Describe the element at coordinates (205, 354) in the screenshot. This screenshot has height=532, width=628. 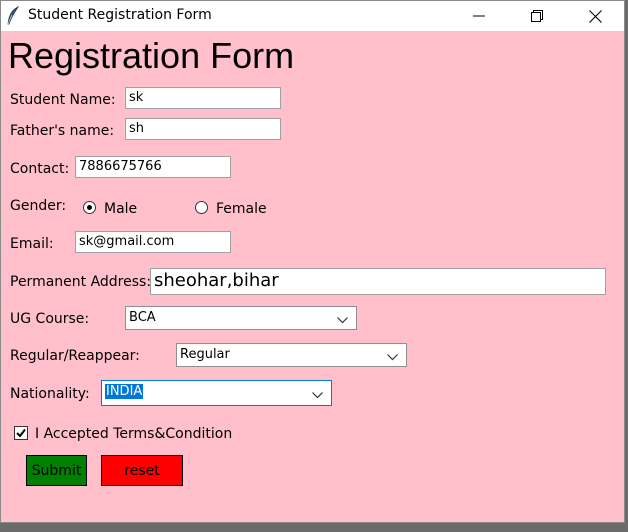
I see `regular-reappear-value: Regular` at that location.